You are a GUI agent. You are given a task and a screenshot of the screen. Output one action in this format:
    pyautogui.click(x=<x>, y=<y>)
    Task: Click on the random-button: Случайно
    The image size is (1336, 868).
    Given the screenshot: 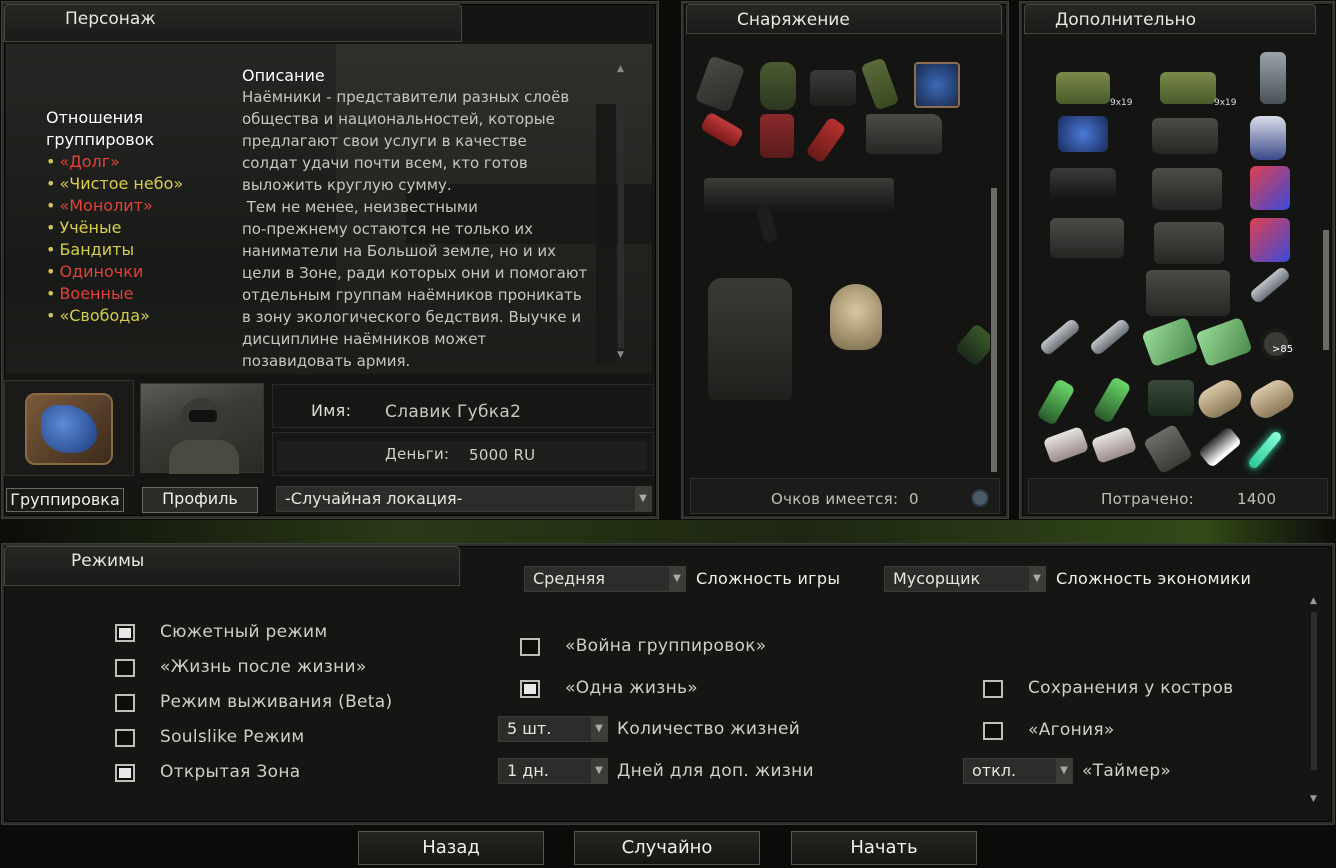 What is the action you would take?
    pyautogui.click(x=667, y=848)
    